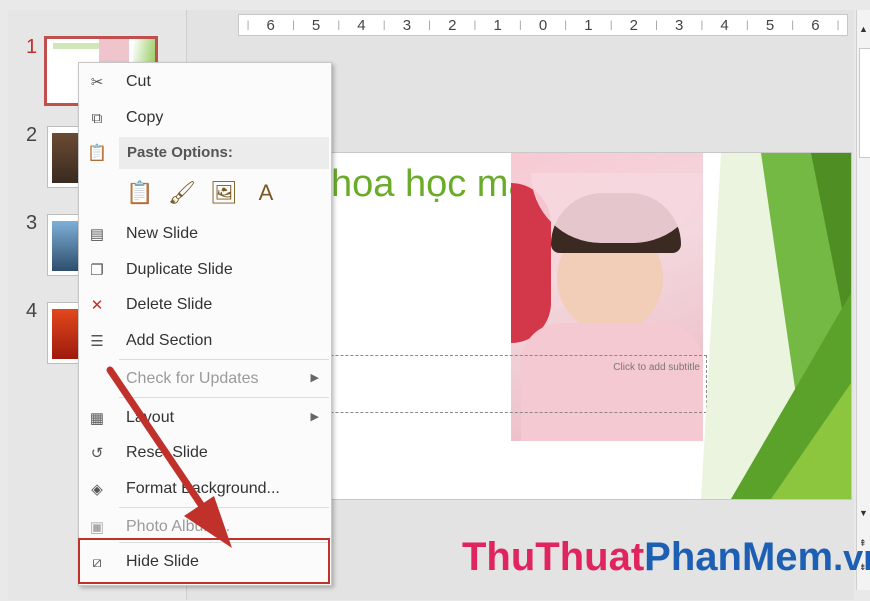  Describe the element at coordinates (140, 193) in the screenshot. I see `paste-use-destination-theme-icon: 📋` at that location.